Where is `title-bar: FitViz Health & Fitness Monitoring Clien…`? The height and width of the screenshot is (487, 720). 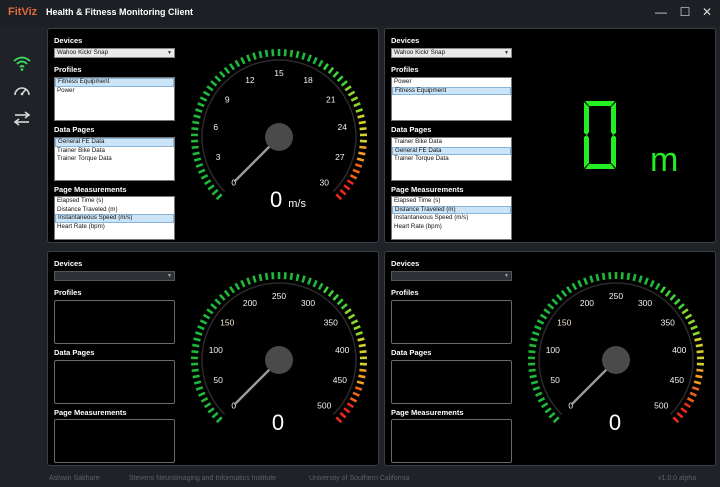 title-bar: FitViz Health & Fitness Monitoring Clien… is located at coordinates (360, 13).